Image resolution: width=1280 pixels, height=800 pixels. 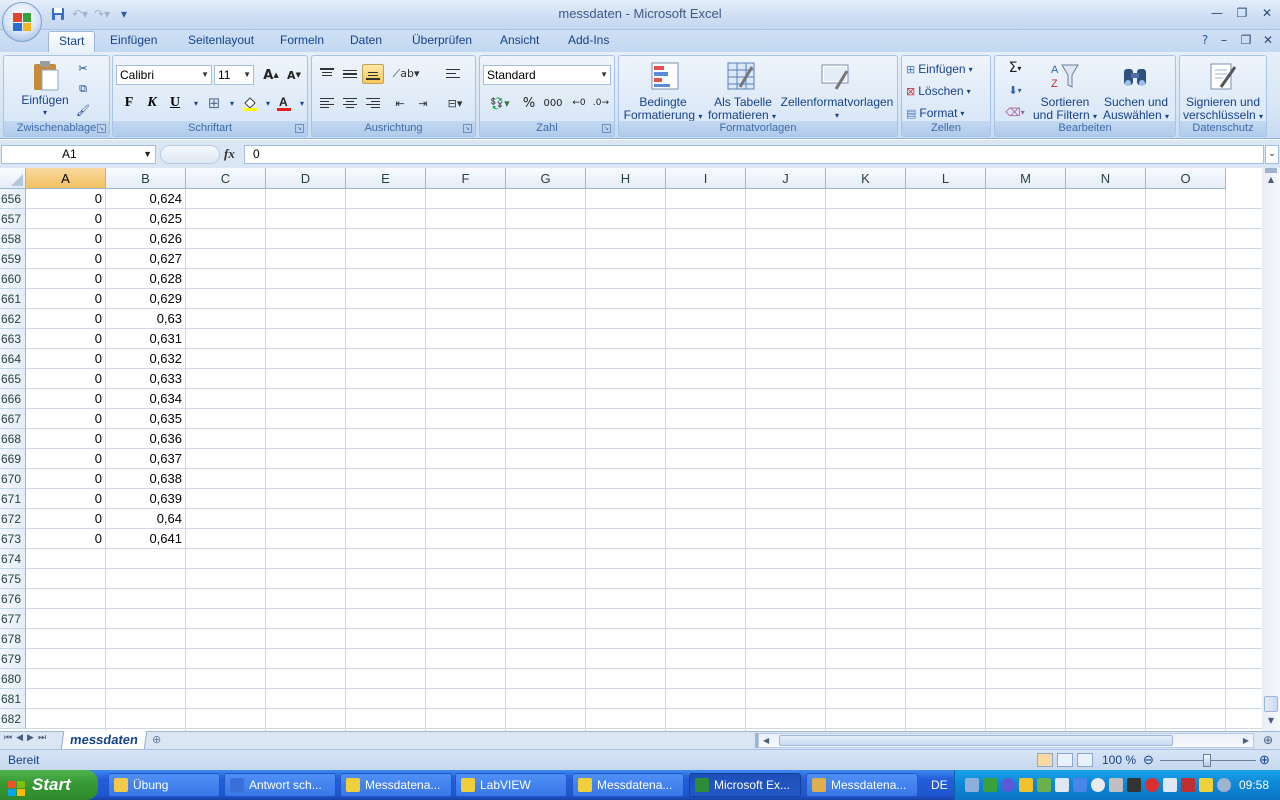 What do you see at coordinates (350, 74) in the screenshot?
I see `align-middle-icon` at bounding box center [350, 74].